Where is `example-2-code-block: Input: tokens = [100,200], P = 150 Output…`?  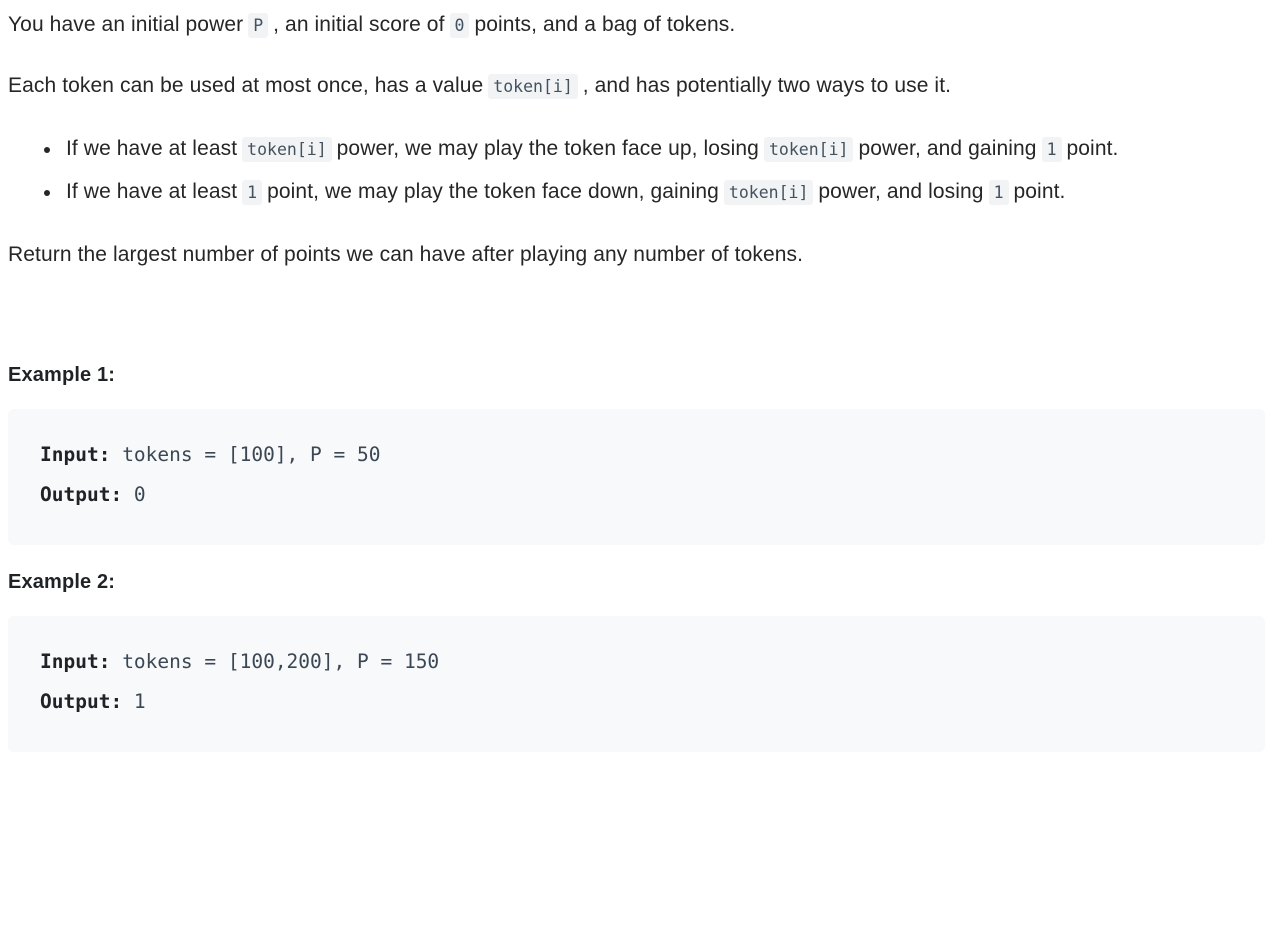
example-2-code-block: Input: tokens = [100,200], P = 150 Output… is located at coordinates (636, 684).